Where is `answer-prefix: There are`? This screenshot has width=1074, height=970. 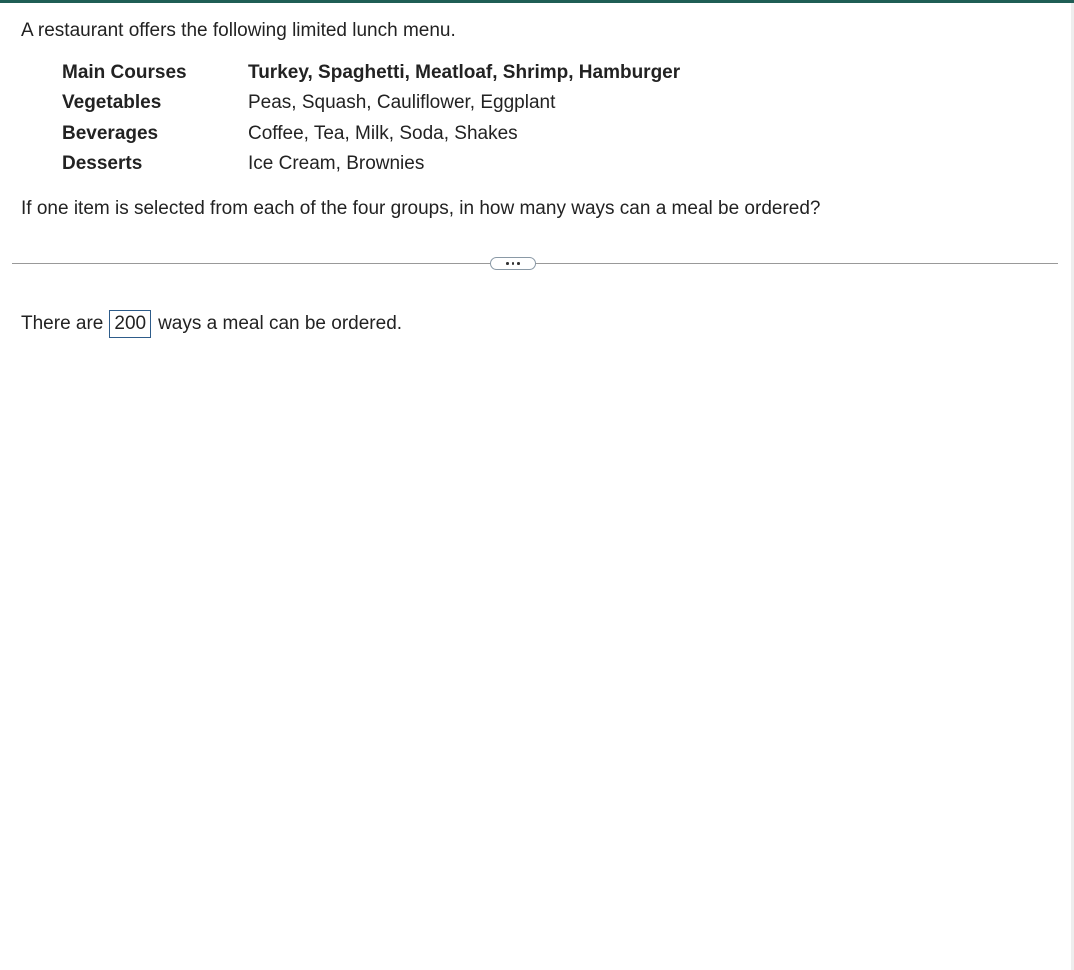 answer-prefix: There are is located at coordinates (62, 323).